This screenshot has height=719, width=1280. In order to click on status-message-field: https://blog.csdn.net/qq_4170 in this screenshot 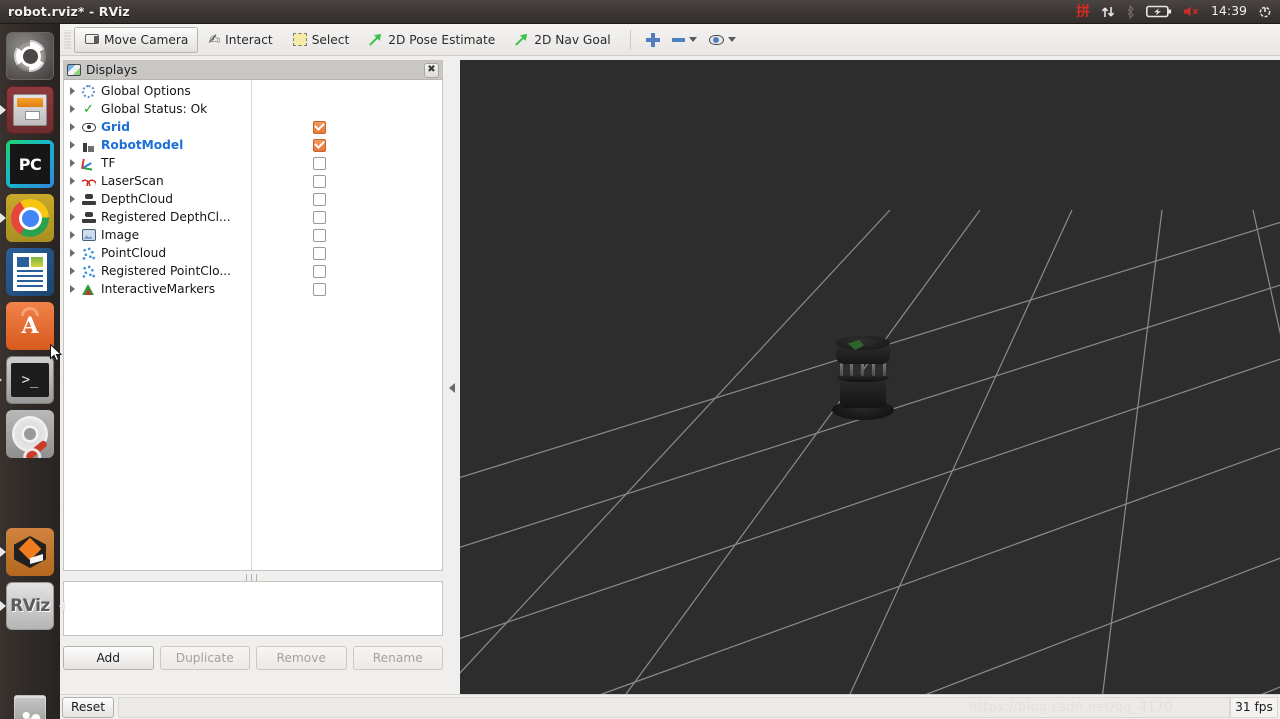, I will do `click(674, 707)`.